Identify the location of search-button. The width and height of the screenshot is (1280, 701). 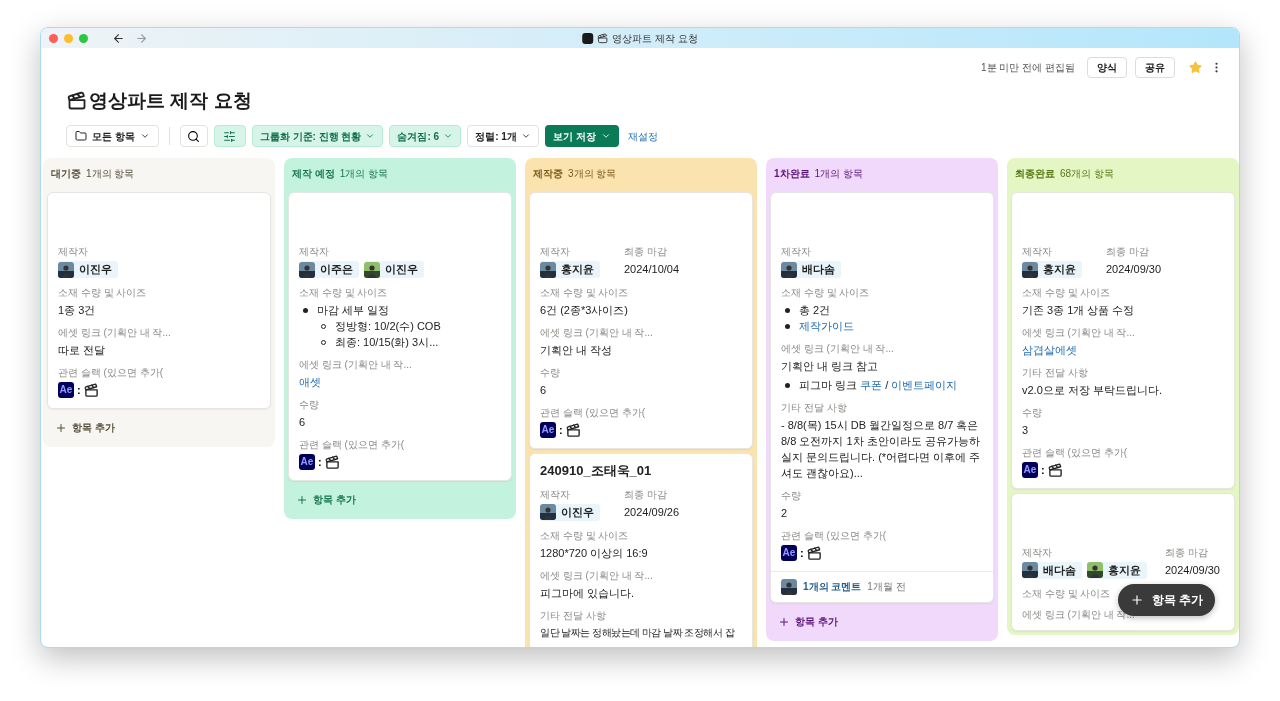
(193, 136).